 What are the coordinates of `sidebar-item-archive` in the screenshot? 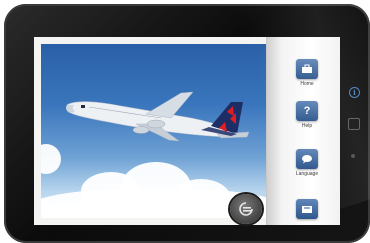 It's located at (307, 210).